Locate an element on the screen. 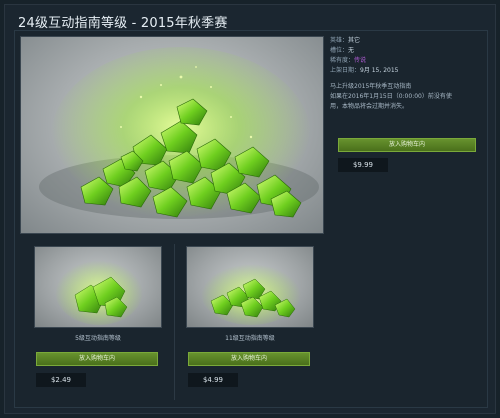 This screenshot has width=500, height=418. main-add-to-cart-button: 放入购物车内 is located at coordinates (407, 145).